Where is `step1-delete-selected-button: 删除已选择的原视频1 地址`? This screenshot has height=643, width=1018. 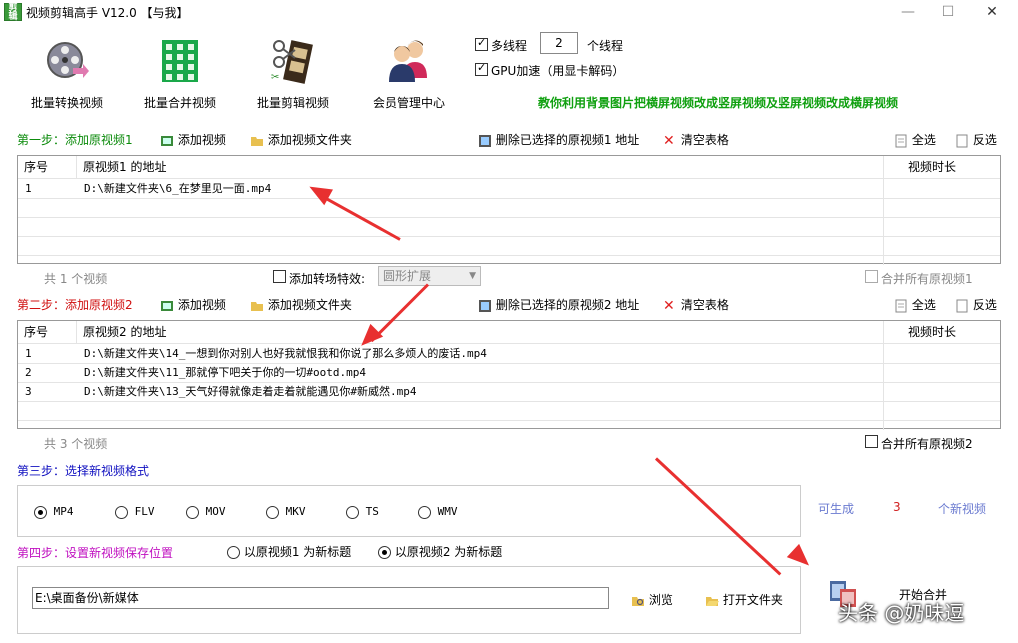
step1-delete-selected-button: 删除已选择的原视频1 地址 is located at coordinates (558, 139).